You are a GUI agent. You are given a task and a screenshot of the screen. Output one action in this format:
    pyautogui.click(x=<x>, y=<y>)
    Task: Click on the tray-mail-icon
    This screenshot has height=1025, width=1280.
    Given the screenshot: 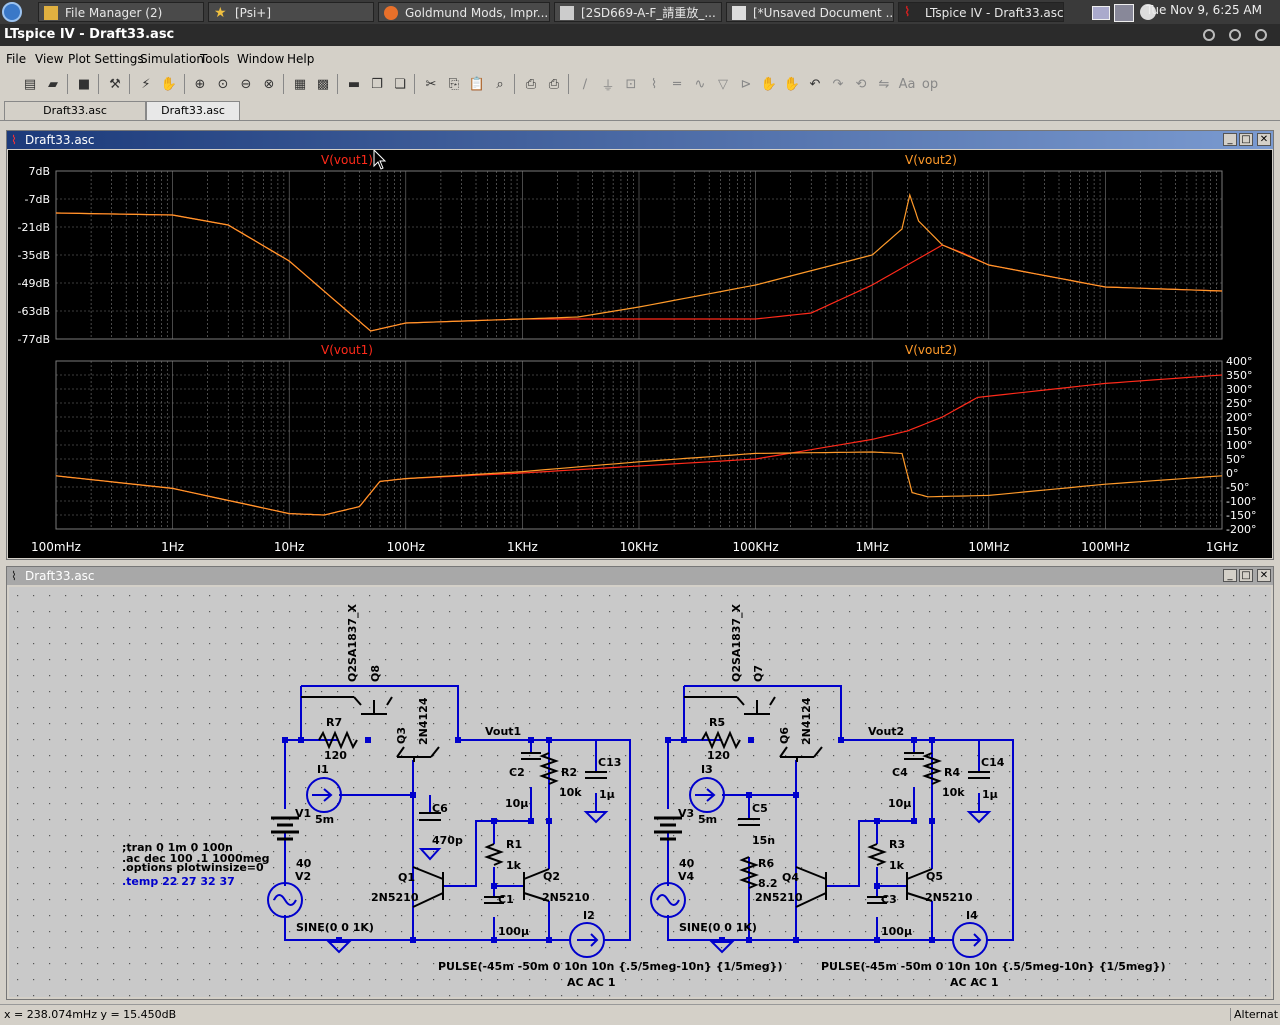 What is the action you would take?
    pyautogui.click(x=1101, y=13)
    